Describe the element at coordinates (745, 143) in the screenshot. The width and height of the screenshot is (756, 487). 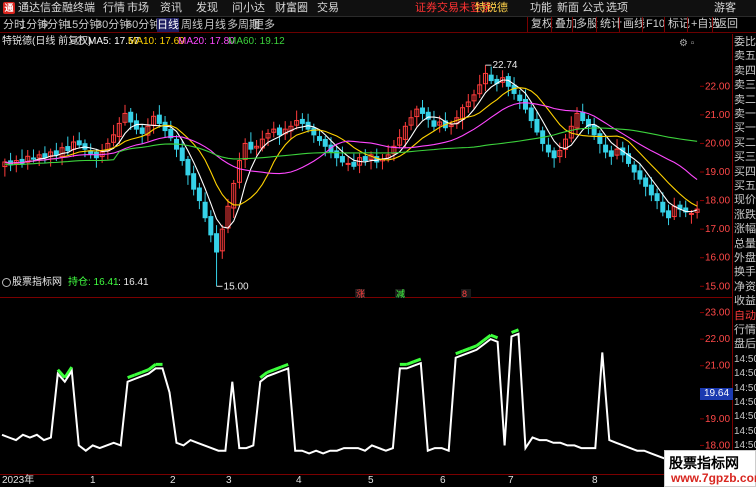
I see `side-panel-item-7: 买二` at that location.